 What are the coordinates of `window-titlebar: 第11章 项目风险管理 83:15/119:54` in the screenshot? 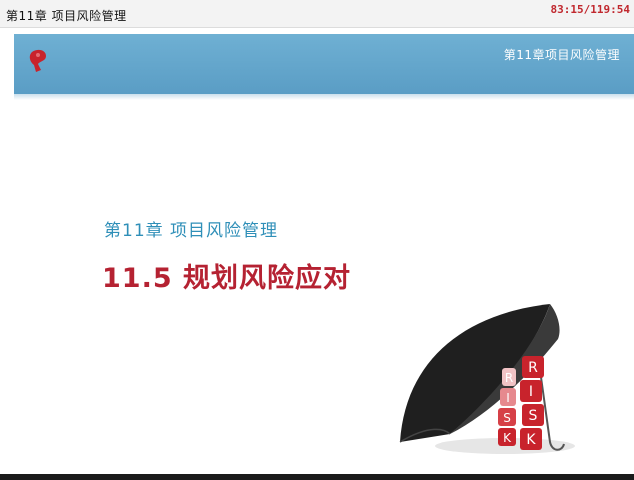 It's located at (317, 14).